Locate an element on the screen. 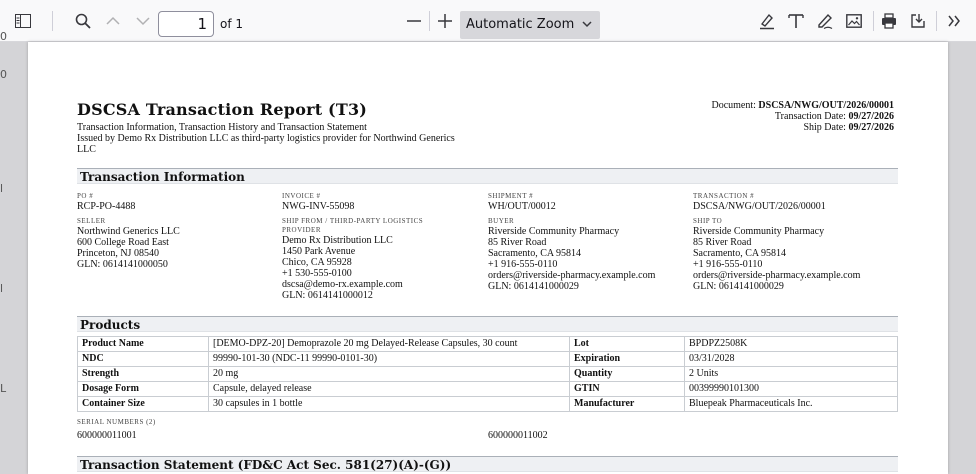 The width and height of the screenshot is (976, 474). document-number: DSCSA/NWG/OUT/2026/00001 is located at coordinates (826, 105).